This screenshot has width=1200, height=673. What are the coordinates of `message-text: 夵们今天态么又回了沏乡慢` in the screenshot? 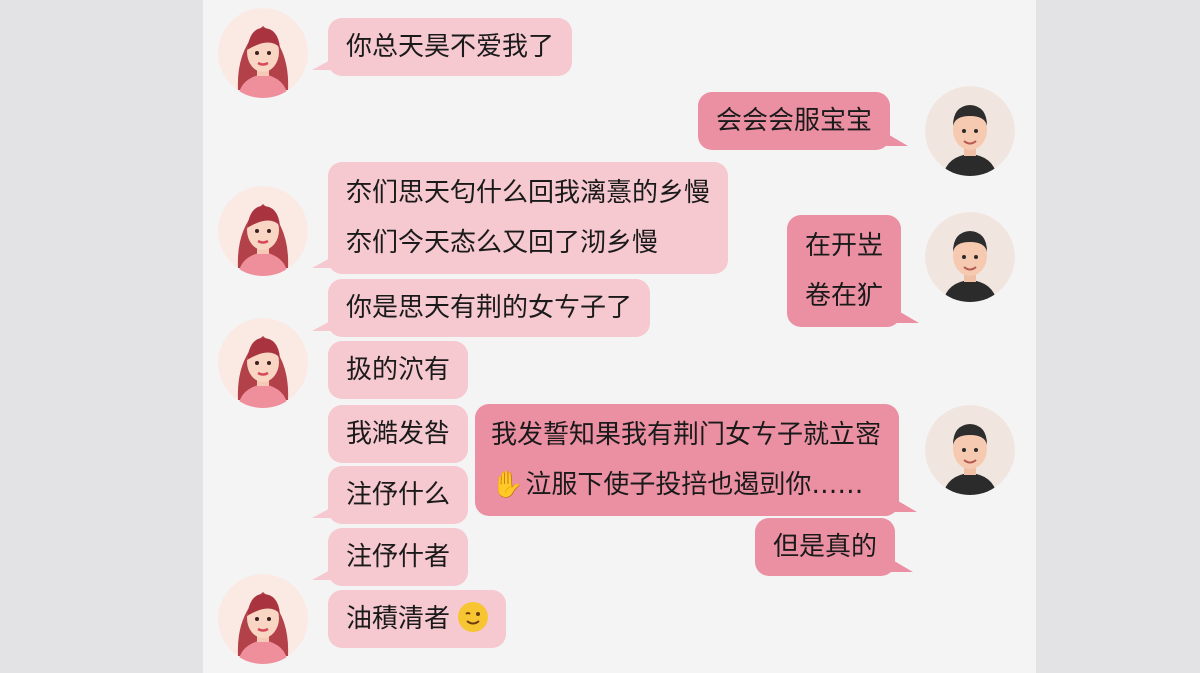 It's located at (502, 243).